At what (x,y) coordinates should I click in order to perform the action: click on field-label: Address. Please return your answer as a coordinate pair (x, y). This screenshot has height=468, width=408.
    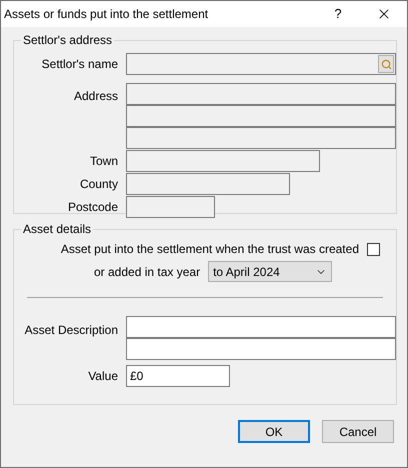
    Looking at the image, I should click on (95, 96).